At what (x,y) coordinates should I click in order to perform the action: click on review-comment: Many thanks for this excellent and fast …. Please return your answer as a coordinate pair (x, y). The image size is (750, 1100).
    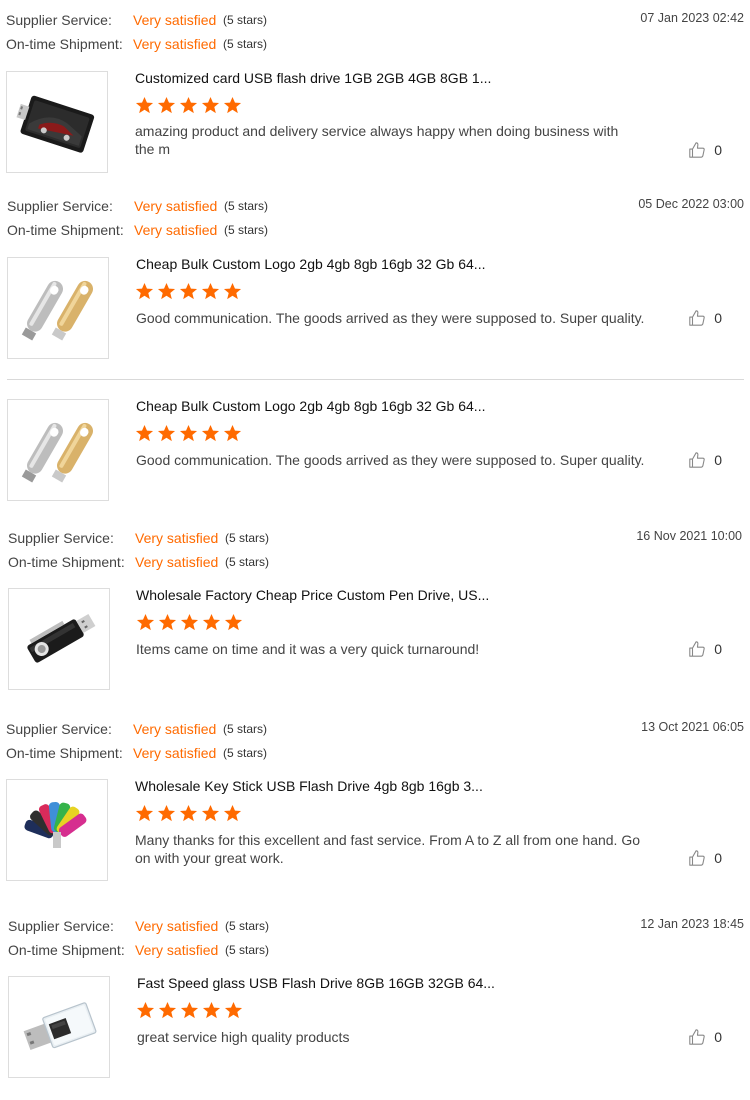
    Looking at the image, I should click on (388, 849).